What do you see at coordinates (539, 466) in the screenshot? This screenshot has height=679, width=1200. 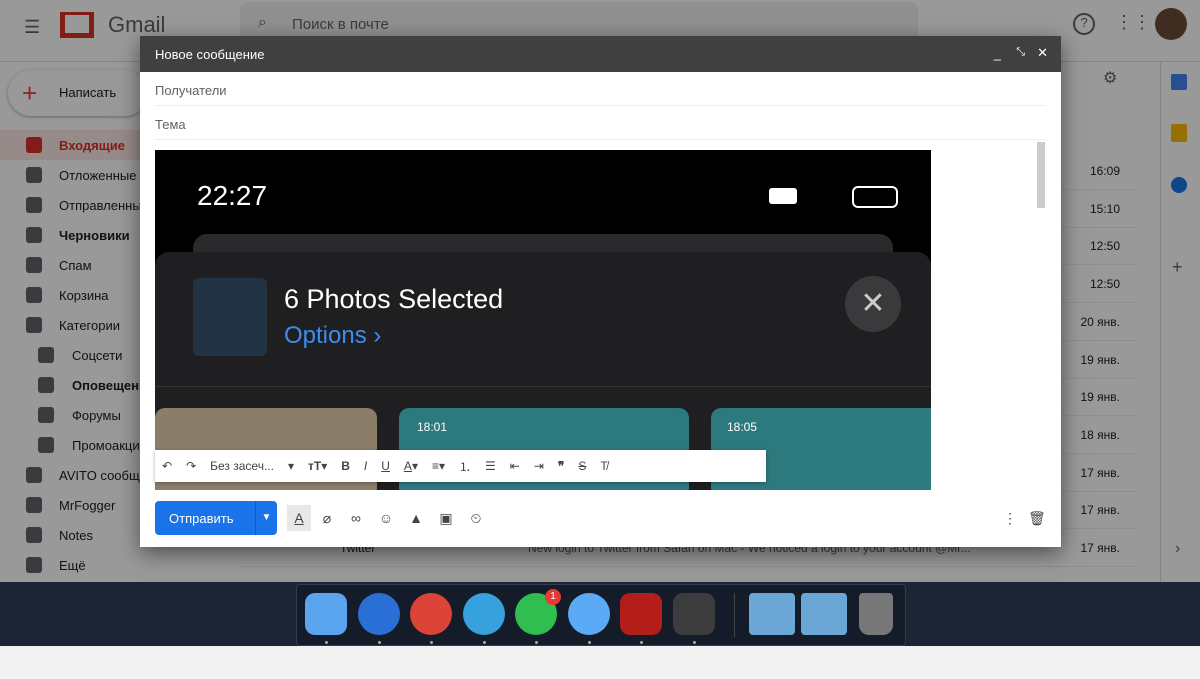 I see `indent-more-icon: ⇥` at bounding box center [539, 466].